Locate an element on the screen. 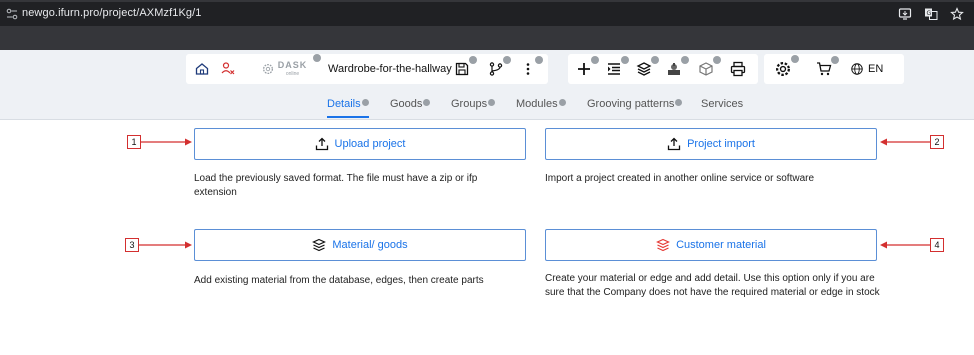  address-bar: newgo.ifurn.pro/project/AXMzf1Kg/1 G is located at coordinates (487, 14).